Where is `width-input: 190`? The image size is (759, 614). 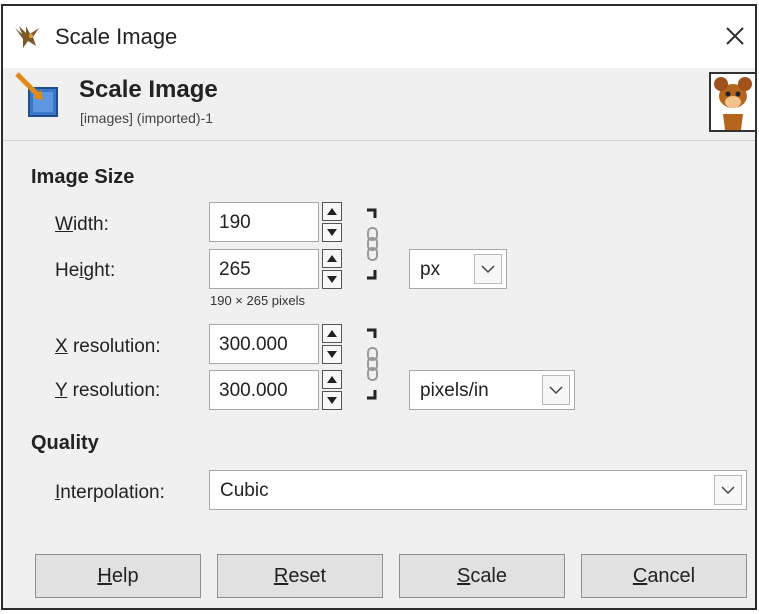 width-input: 190 is located at coordinates (264, 222).